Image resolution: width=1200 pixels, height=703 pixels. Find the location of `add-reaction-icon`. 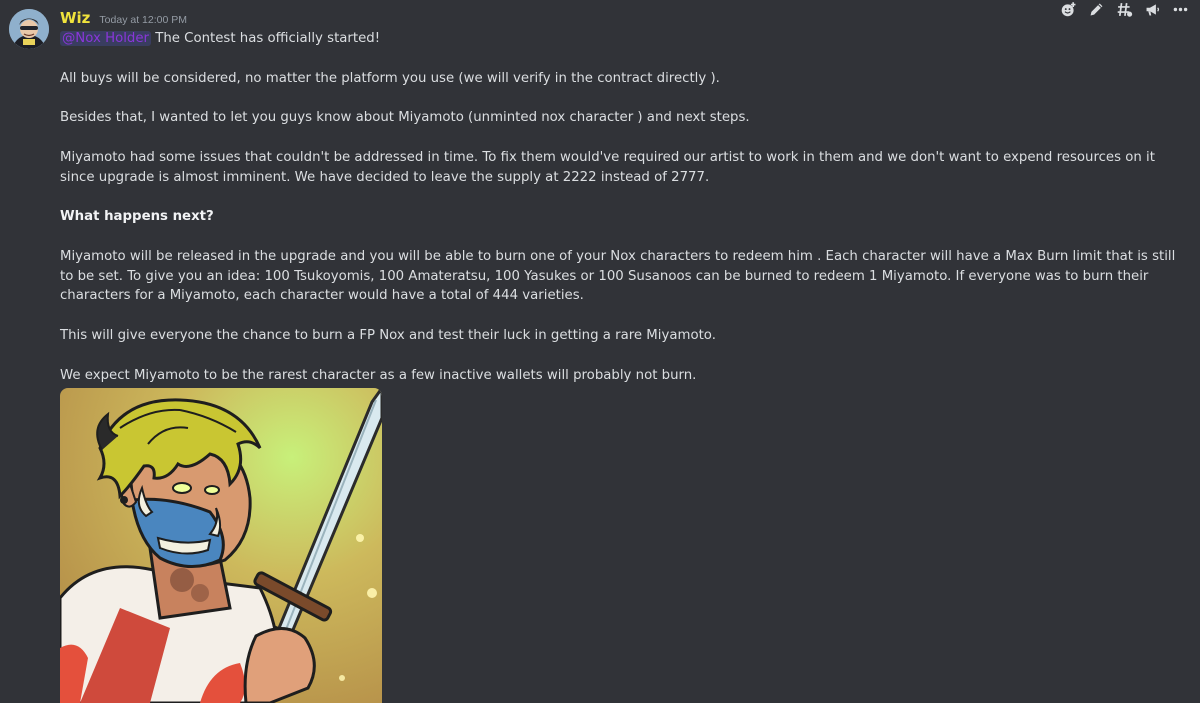

add-reaction-icon is located at coordinates (1068, 10).